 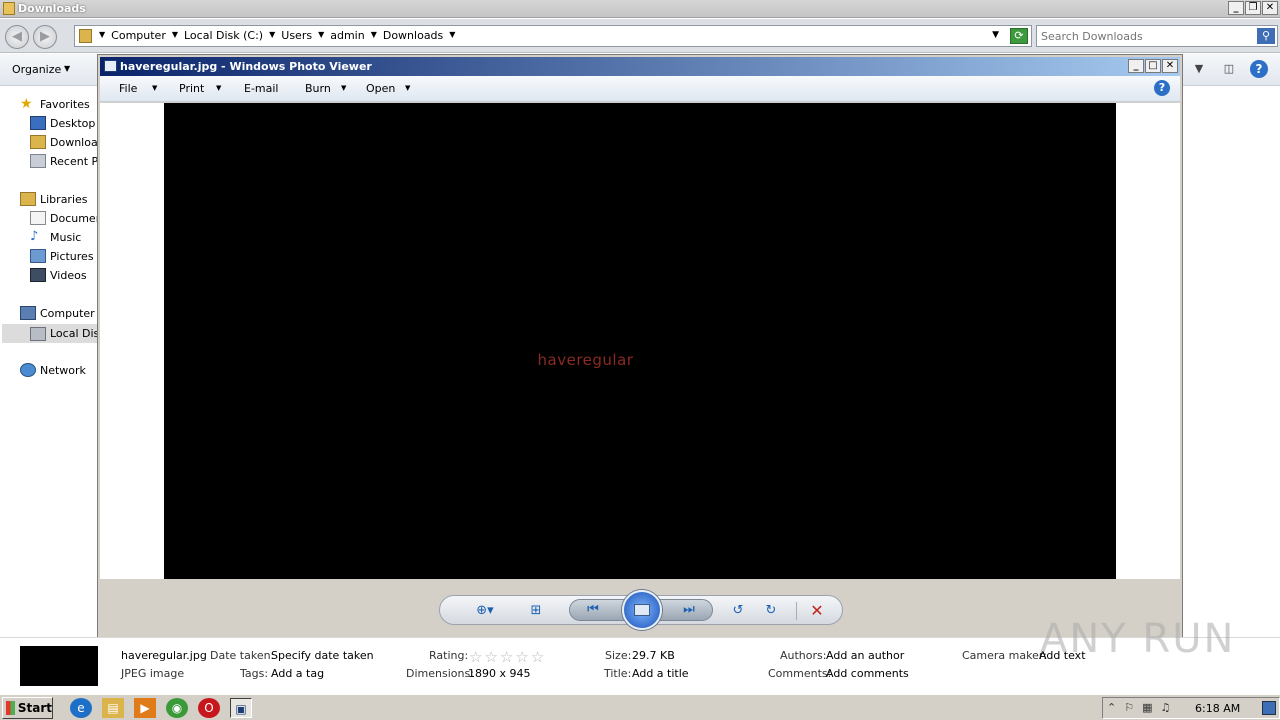 I want to click on disk-icon, so click(x=38, y=333).